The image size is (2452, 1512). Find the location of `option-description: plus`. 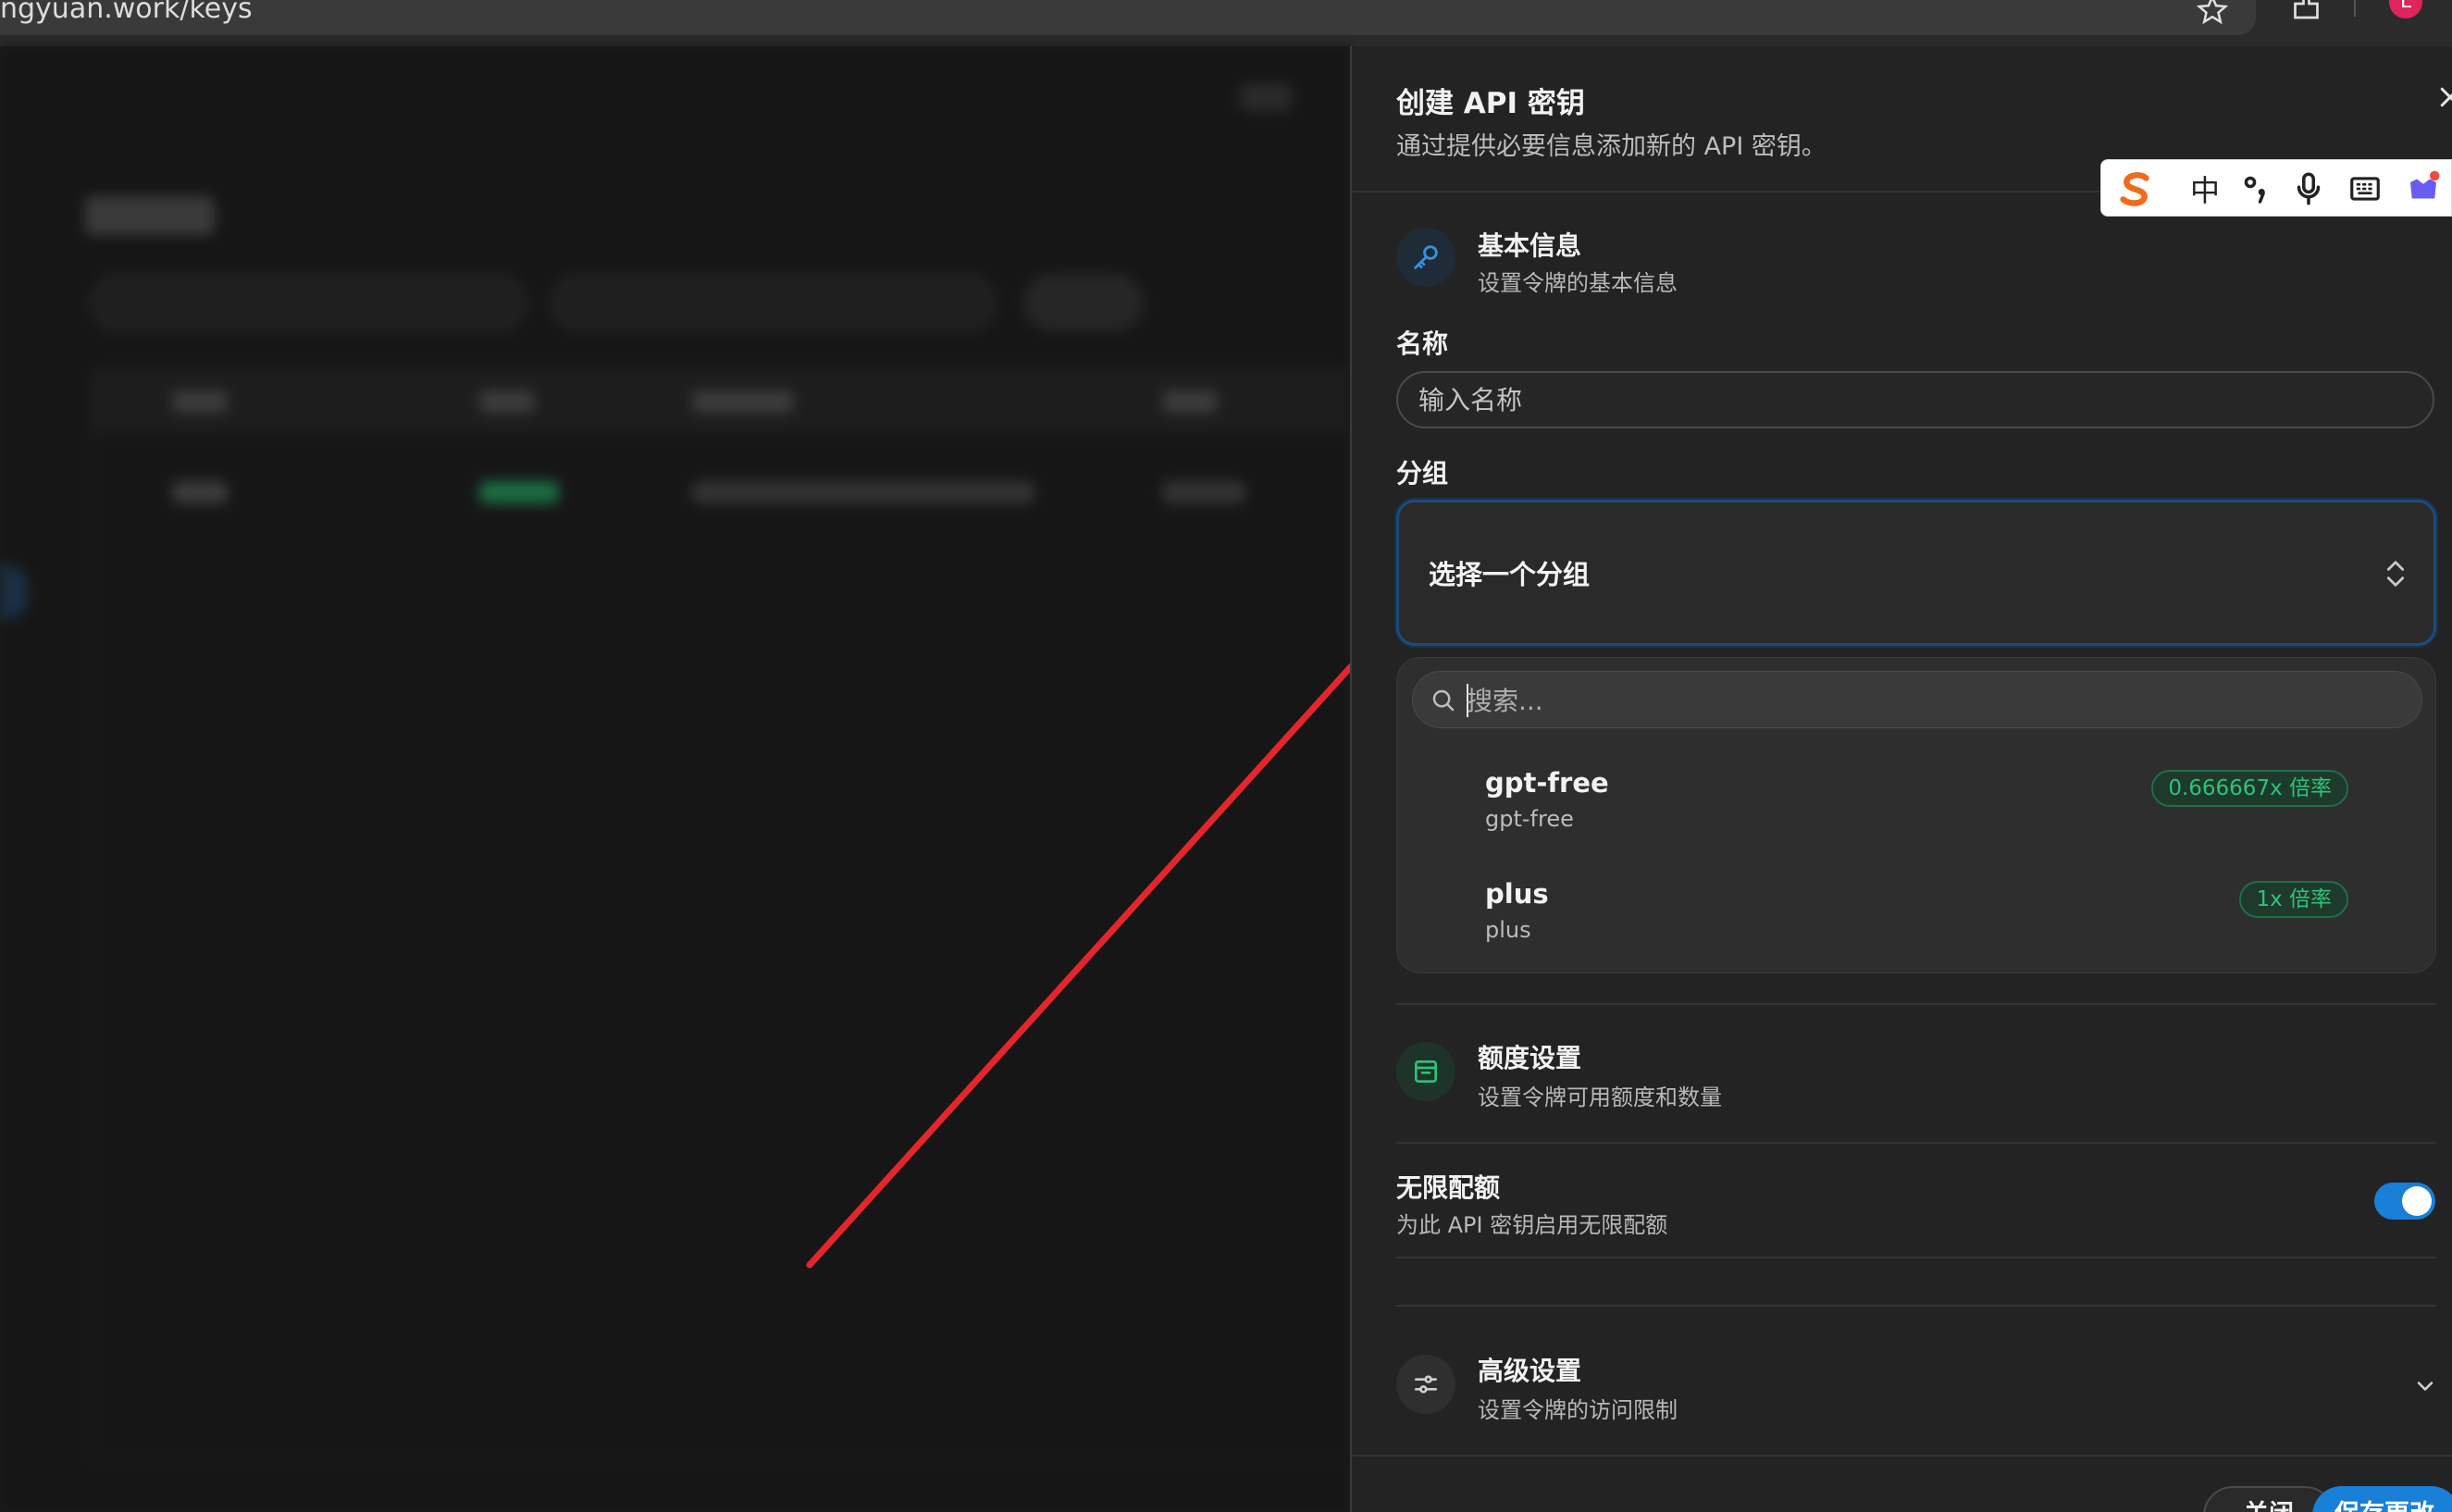

option-description: plus is located at coordinates (1508, 930).